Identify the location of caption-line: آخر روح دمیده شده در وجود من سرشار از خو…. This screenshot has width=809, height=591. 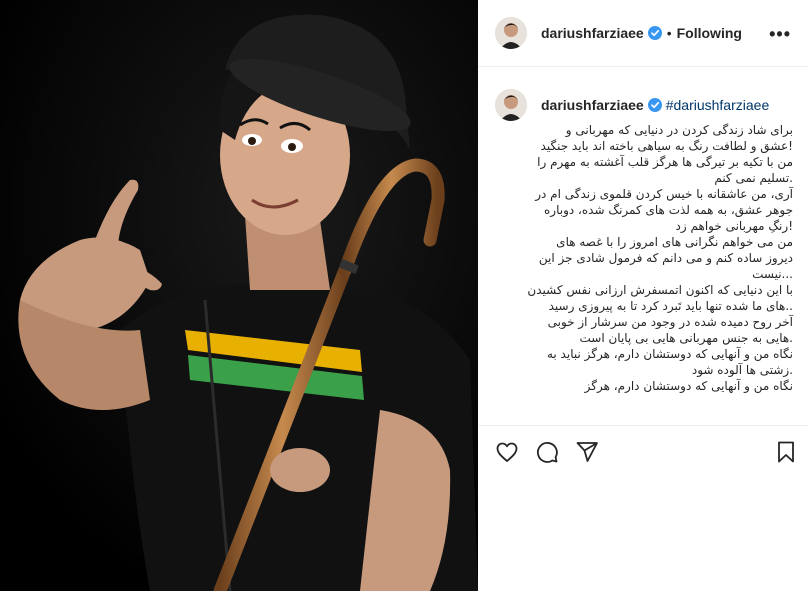
(670, 322).